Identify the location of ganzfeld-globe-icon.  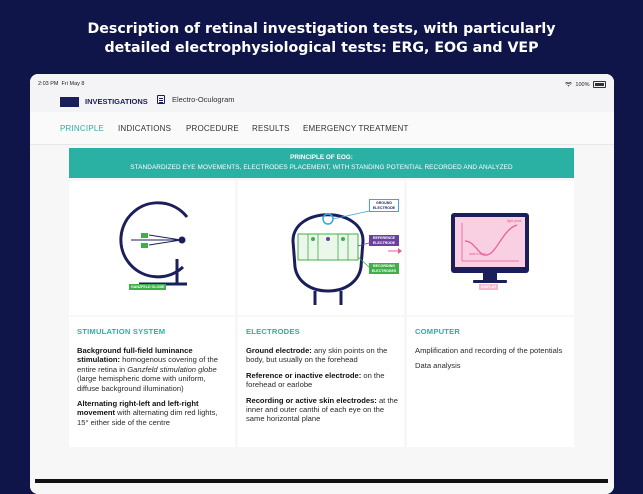
(154, 243).